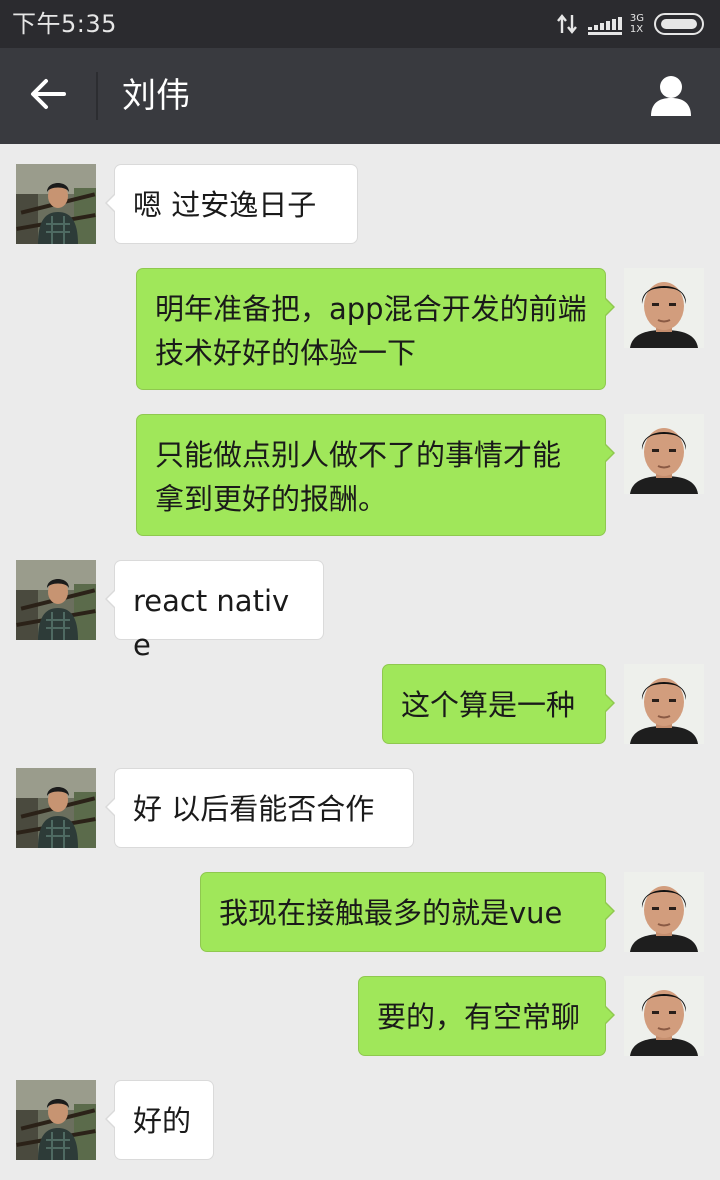  What do you see at coordinates (636, 18) in the screenshot?
I see `network-type: 3G` at bounding box center [636, 18].